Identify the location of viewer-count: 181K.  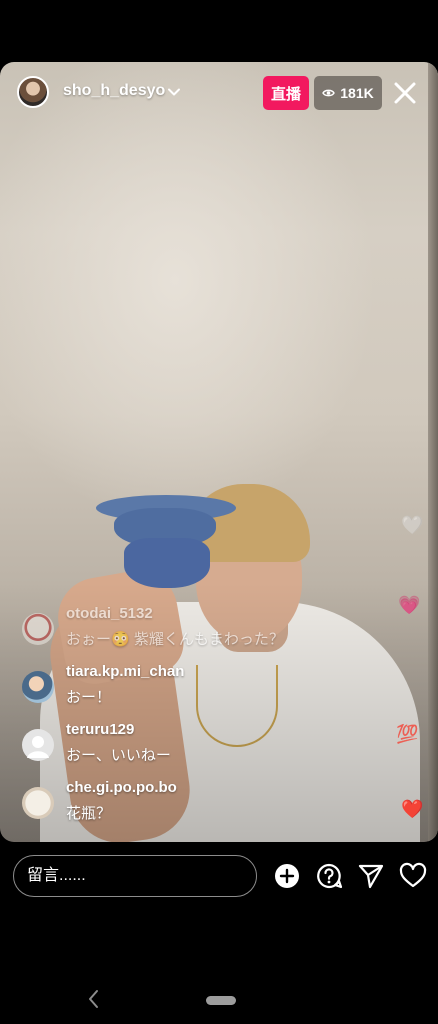
(357, 93).